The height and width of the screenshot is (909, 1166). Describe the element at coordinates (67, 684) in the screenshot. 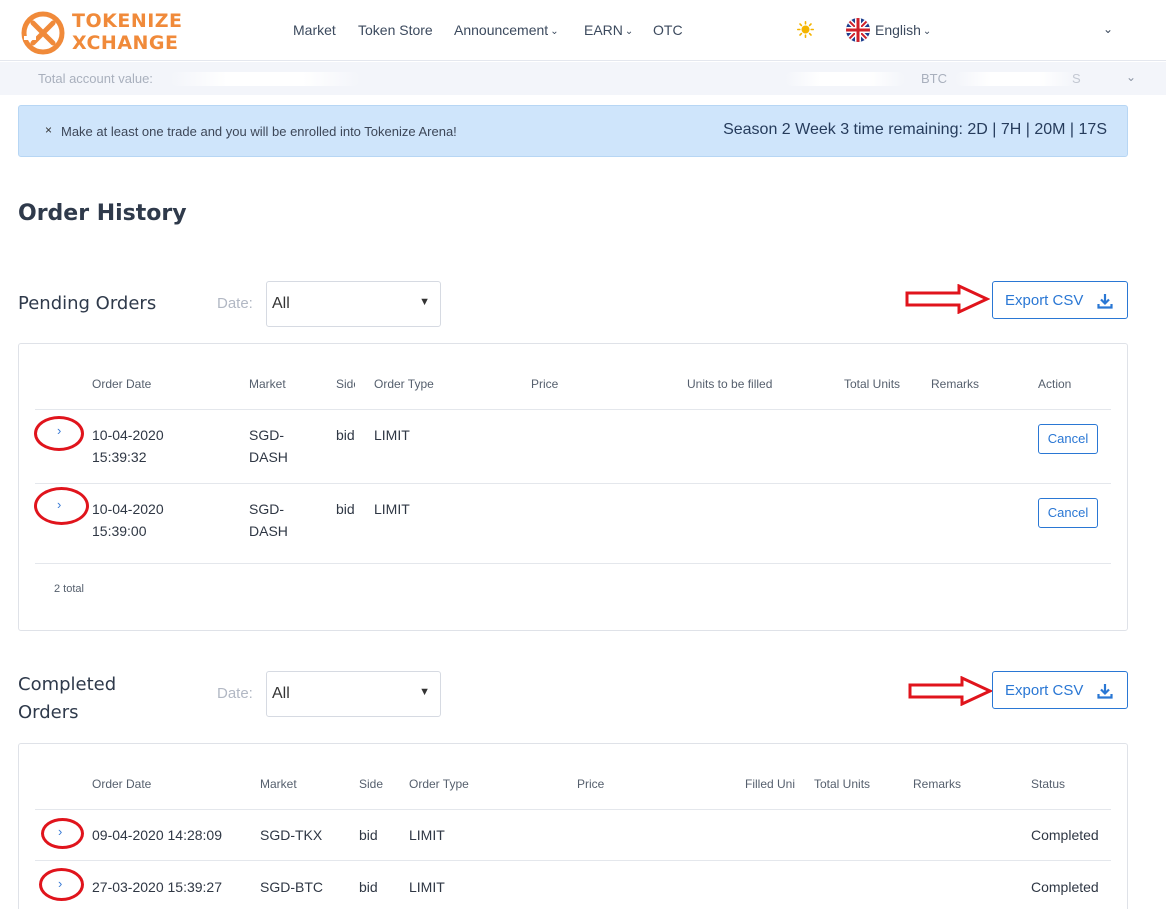

I see `completed-title-line-1: Completed` at that location.